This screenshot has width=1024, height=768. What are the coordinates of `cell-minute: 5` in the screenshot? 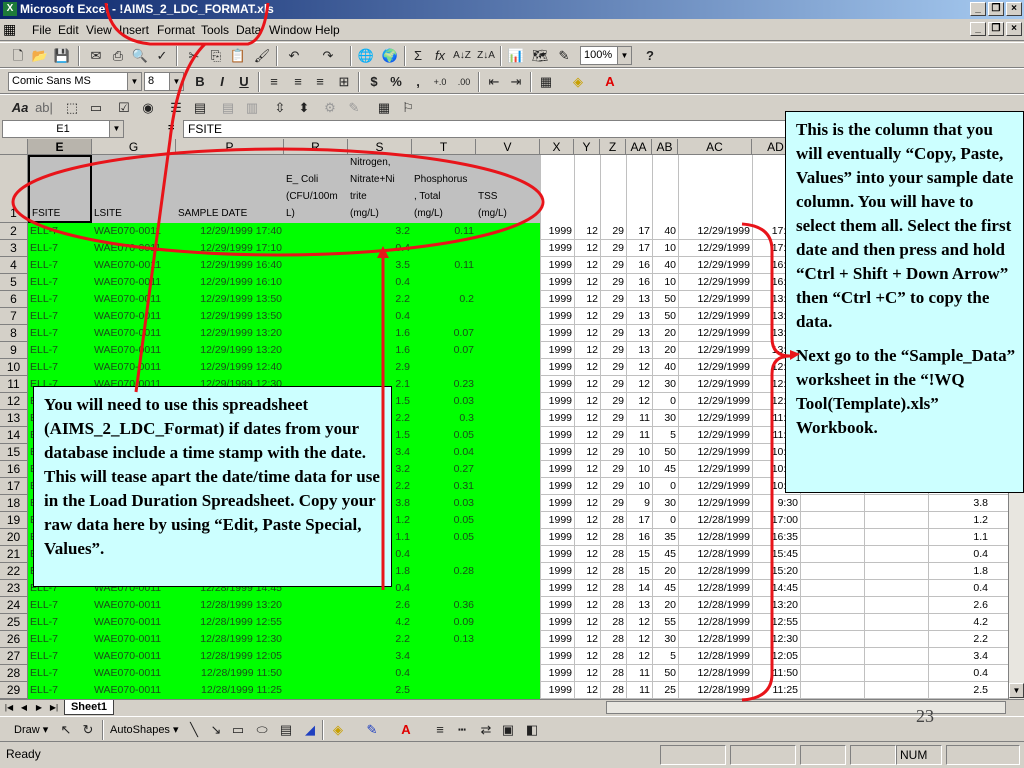 It's located at (665, 435).